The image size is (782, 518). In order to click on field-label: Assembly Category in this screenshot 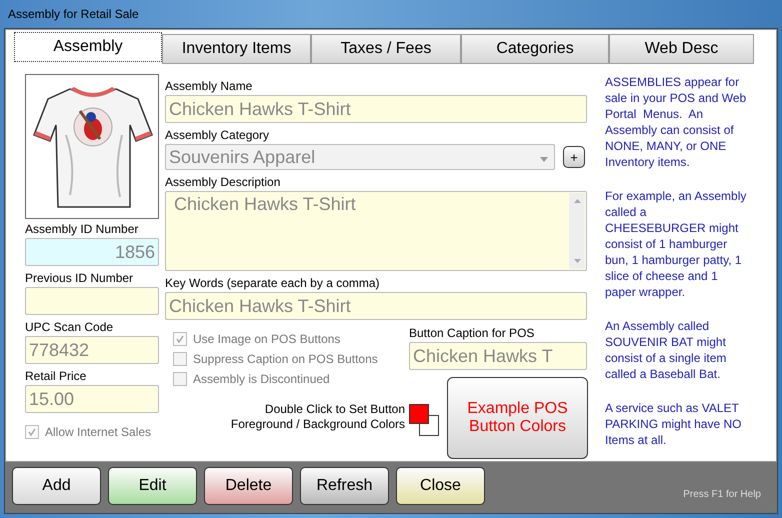, I will do `click(217, 135)`.